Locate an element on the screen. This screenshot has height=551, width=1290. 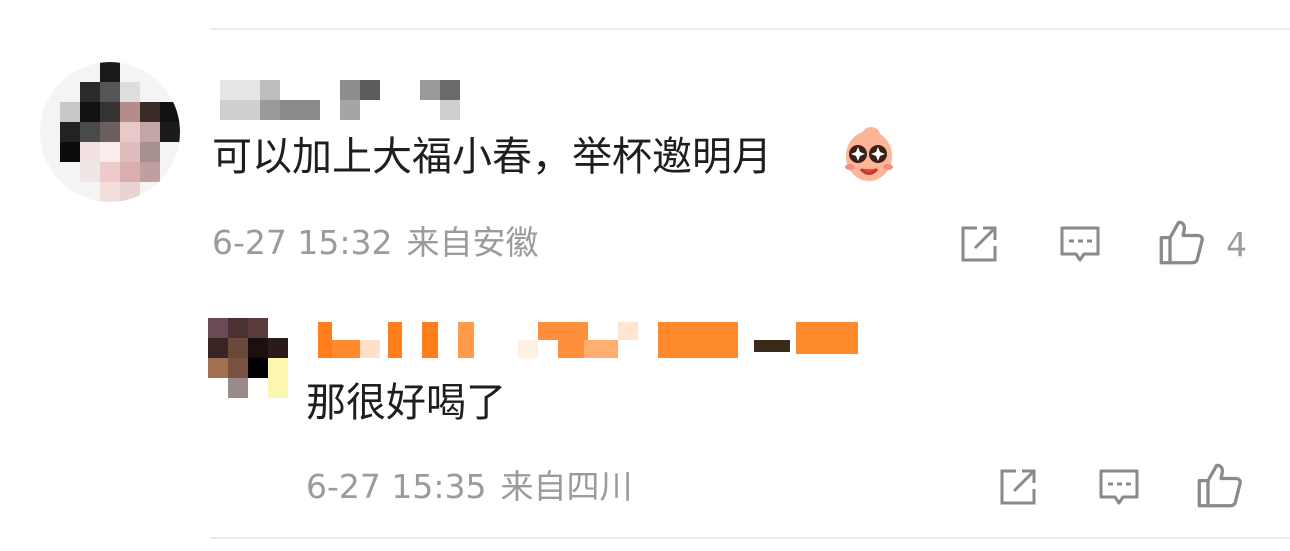
like-button is located at coordinates (1182, 242).